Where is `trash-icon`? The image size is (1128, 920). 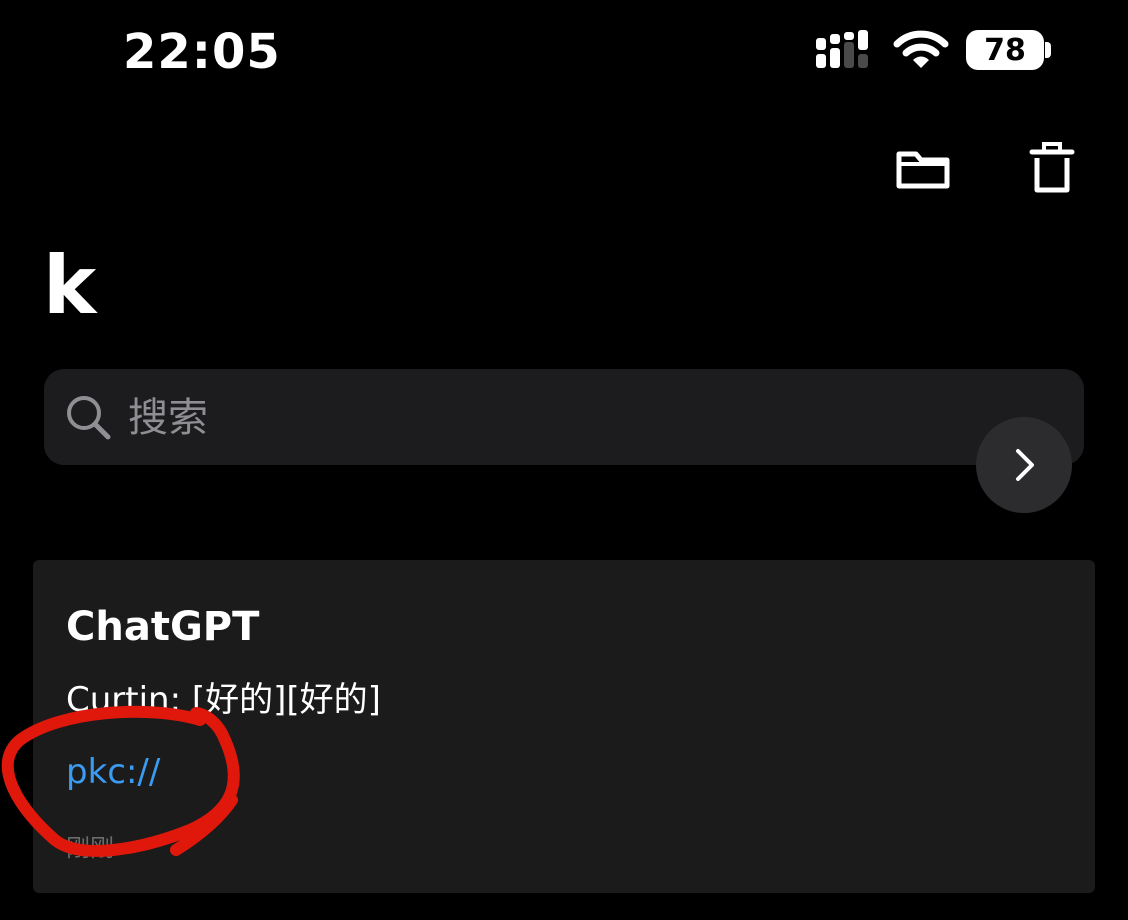
trash-icon is located at coordinates (1052, 167).